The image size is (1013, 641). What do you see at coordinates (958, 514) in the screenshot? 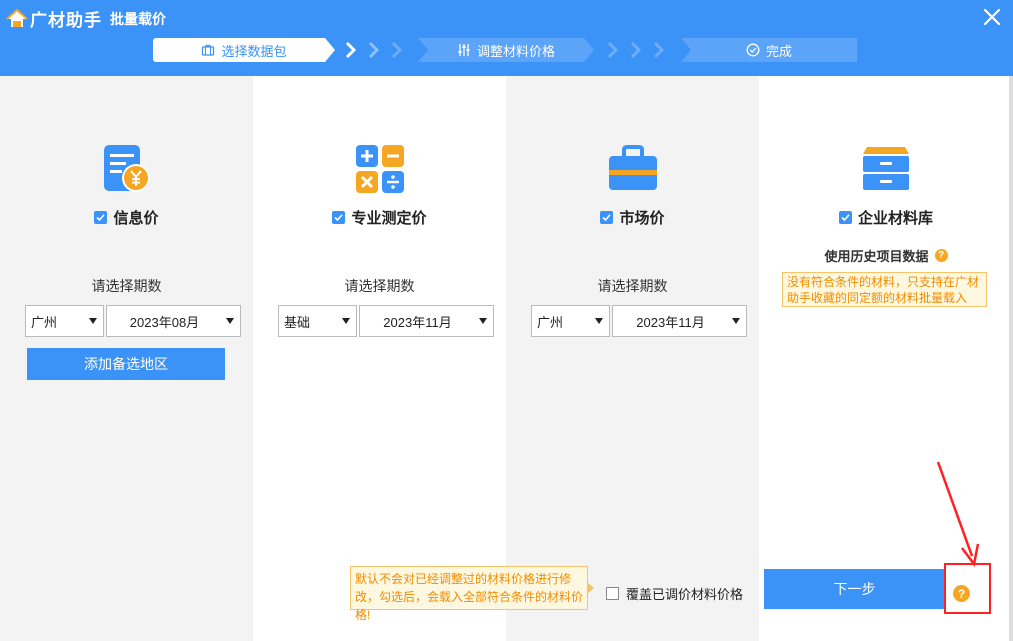
I see `annotation-arrow-icon` at bounding box center [958, 514].